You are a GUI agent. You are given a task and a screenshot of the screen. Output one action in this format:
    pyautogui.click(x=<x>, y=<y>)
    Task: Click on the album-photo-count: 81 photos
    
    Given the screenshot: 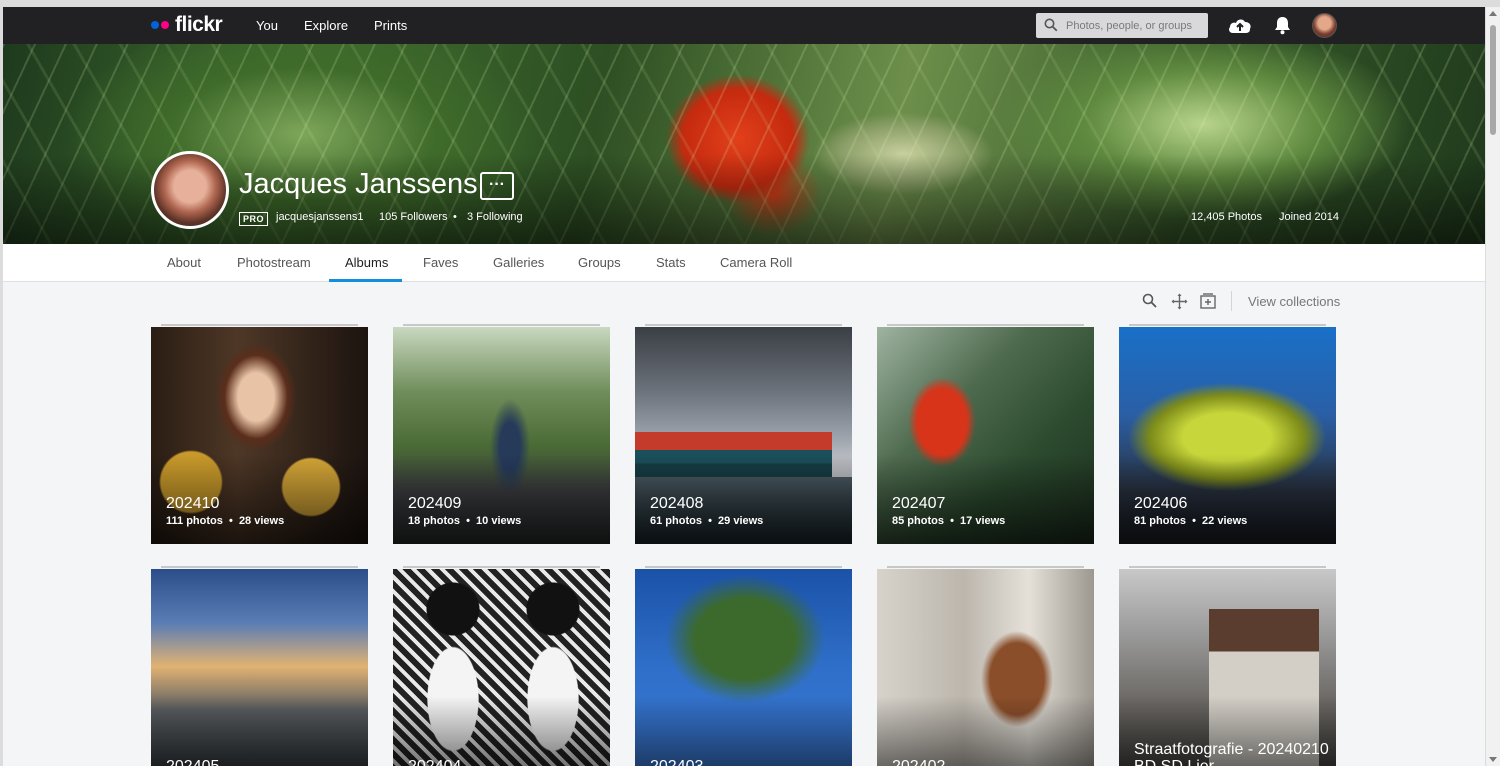 What is the action you would take?
    pyautogui.click(x=1160, y=521)
    